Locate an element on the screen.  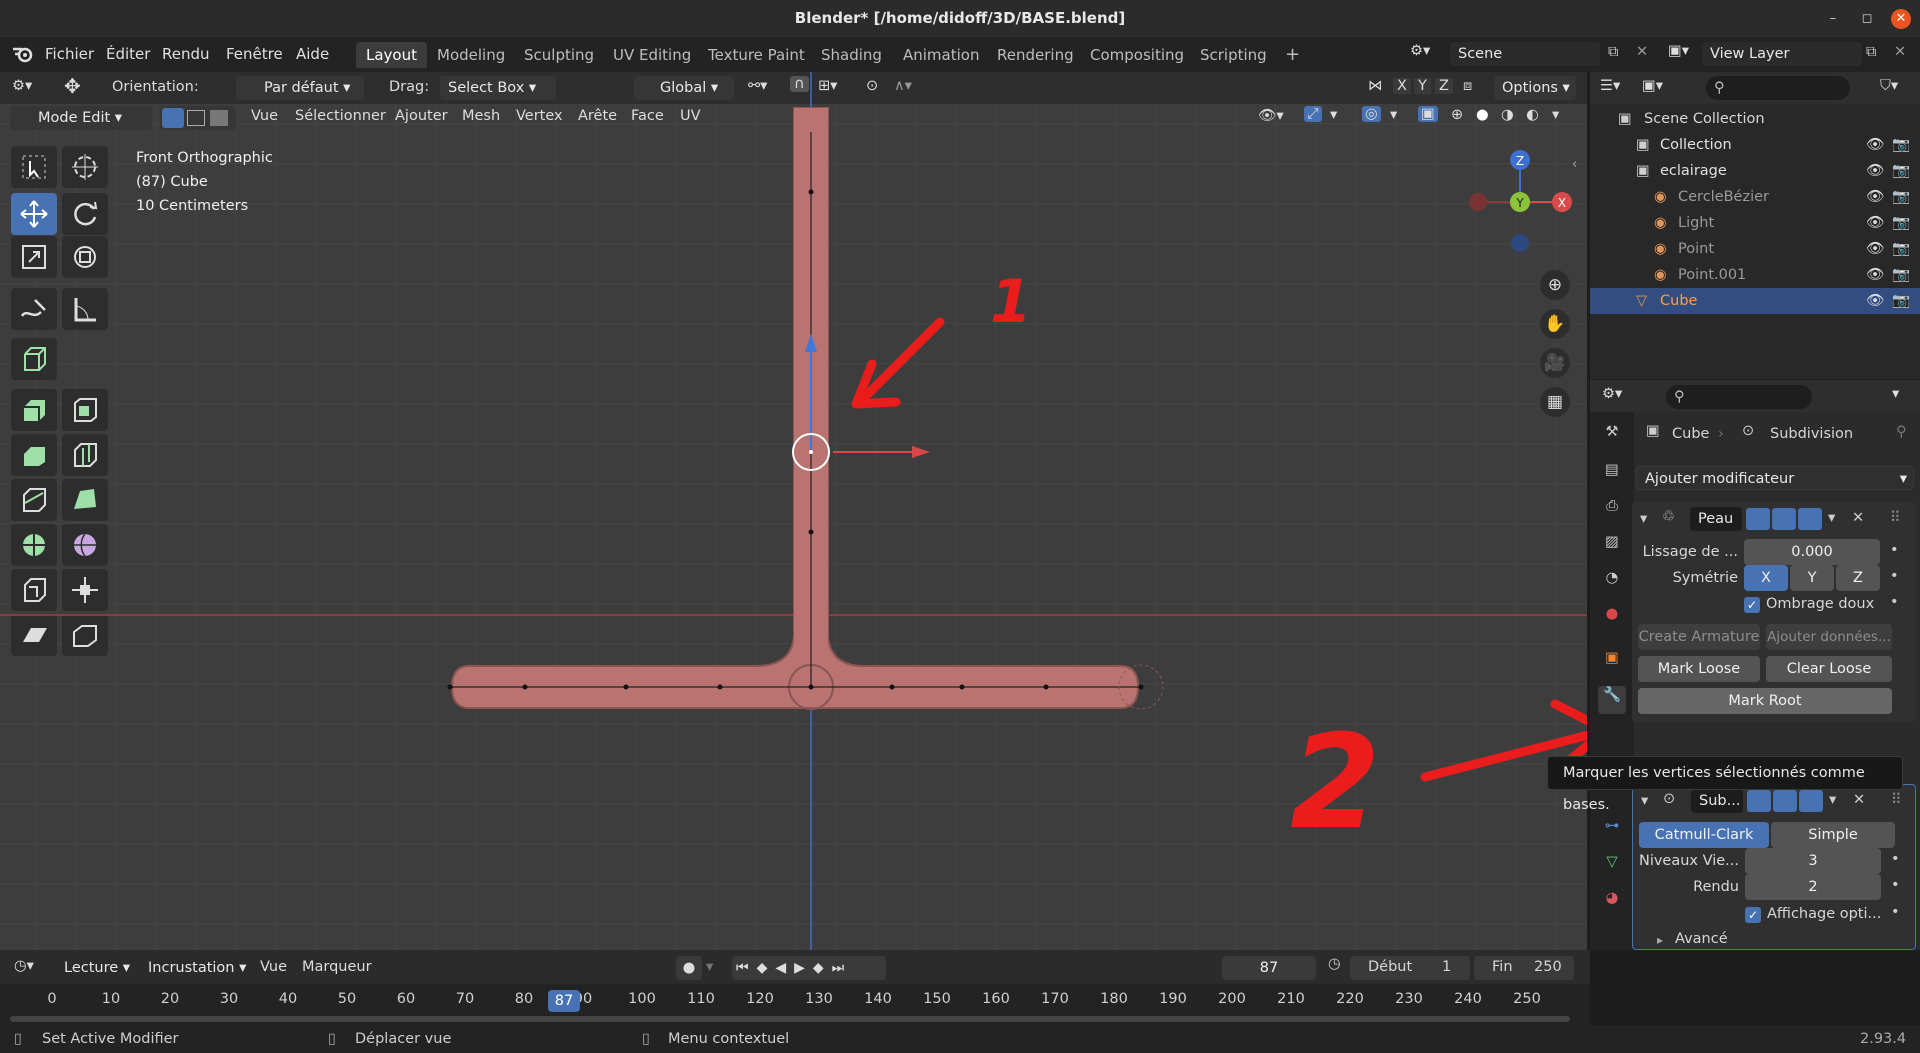
simple-toggle: Simple is located at coordinates (1833, 835).